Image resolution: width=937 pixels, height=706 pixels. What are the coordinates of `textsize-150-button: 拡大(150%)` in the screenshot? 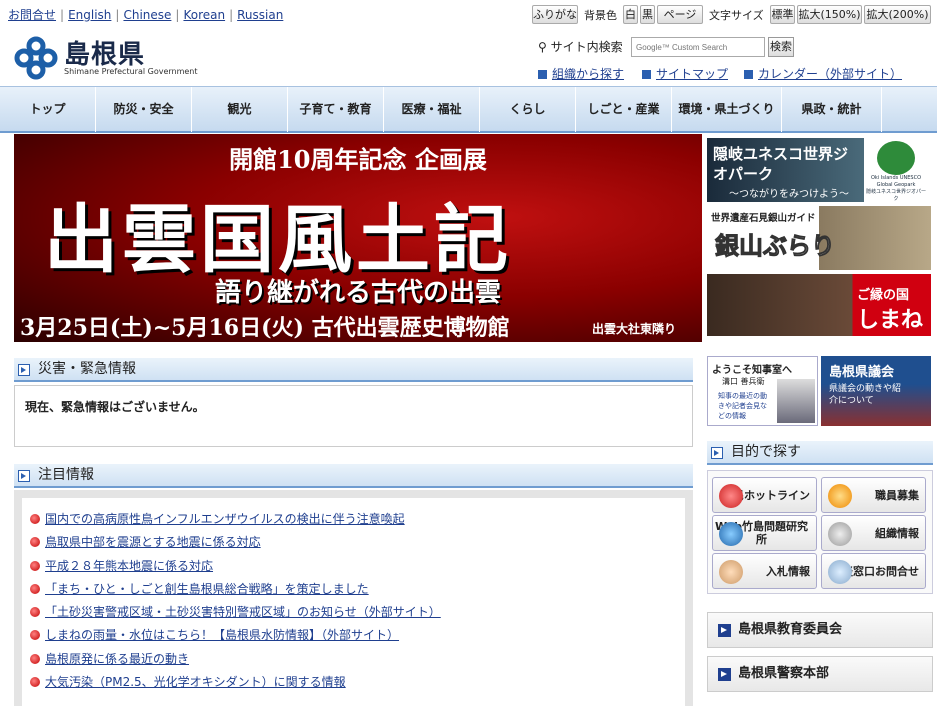 It's located at (829, 14).